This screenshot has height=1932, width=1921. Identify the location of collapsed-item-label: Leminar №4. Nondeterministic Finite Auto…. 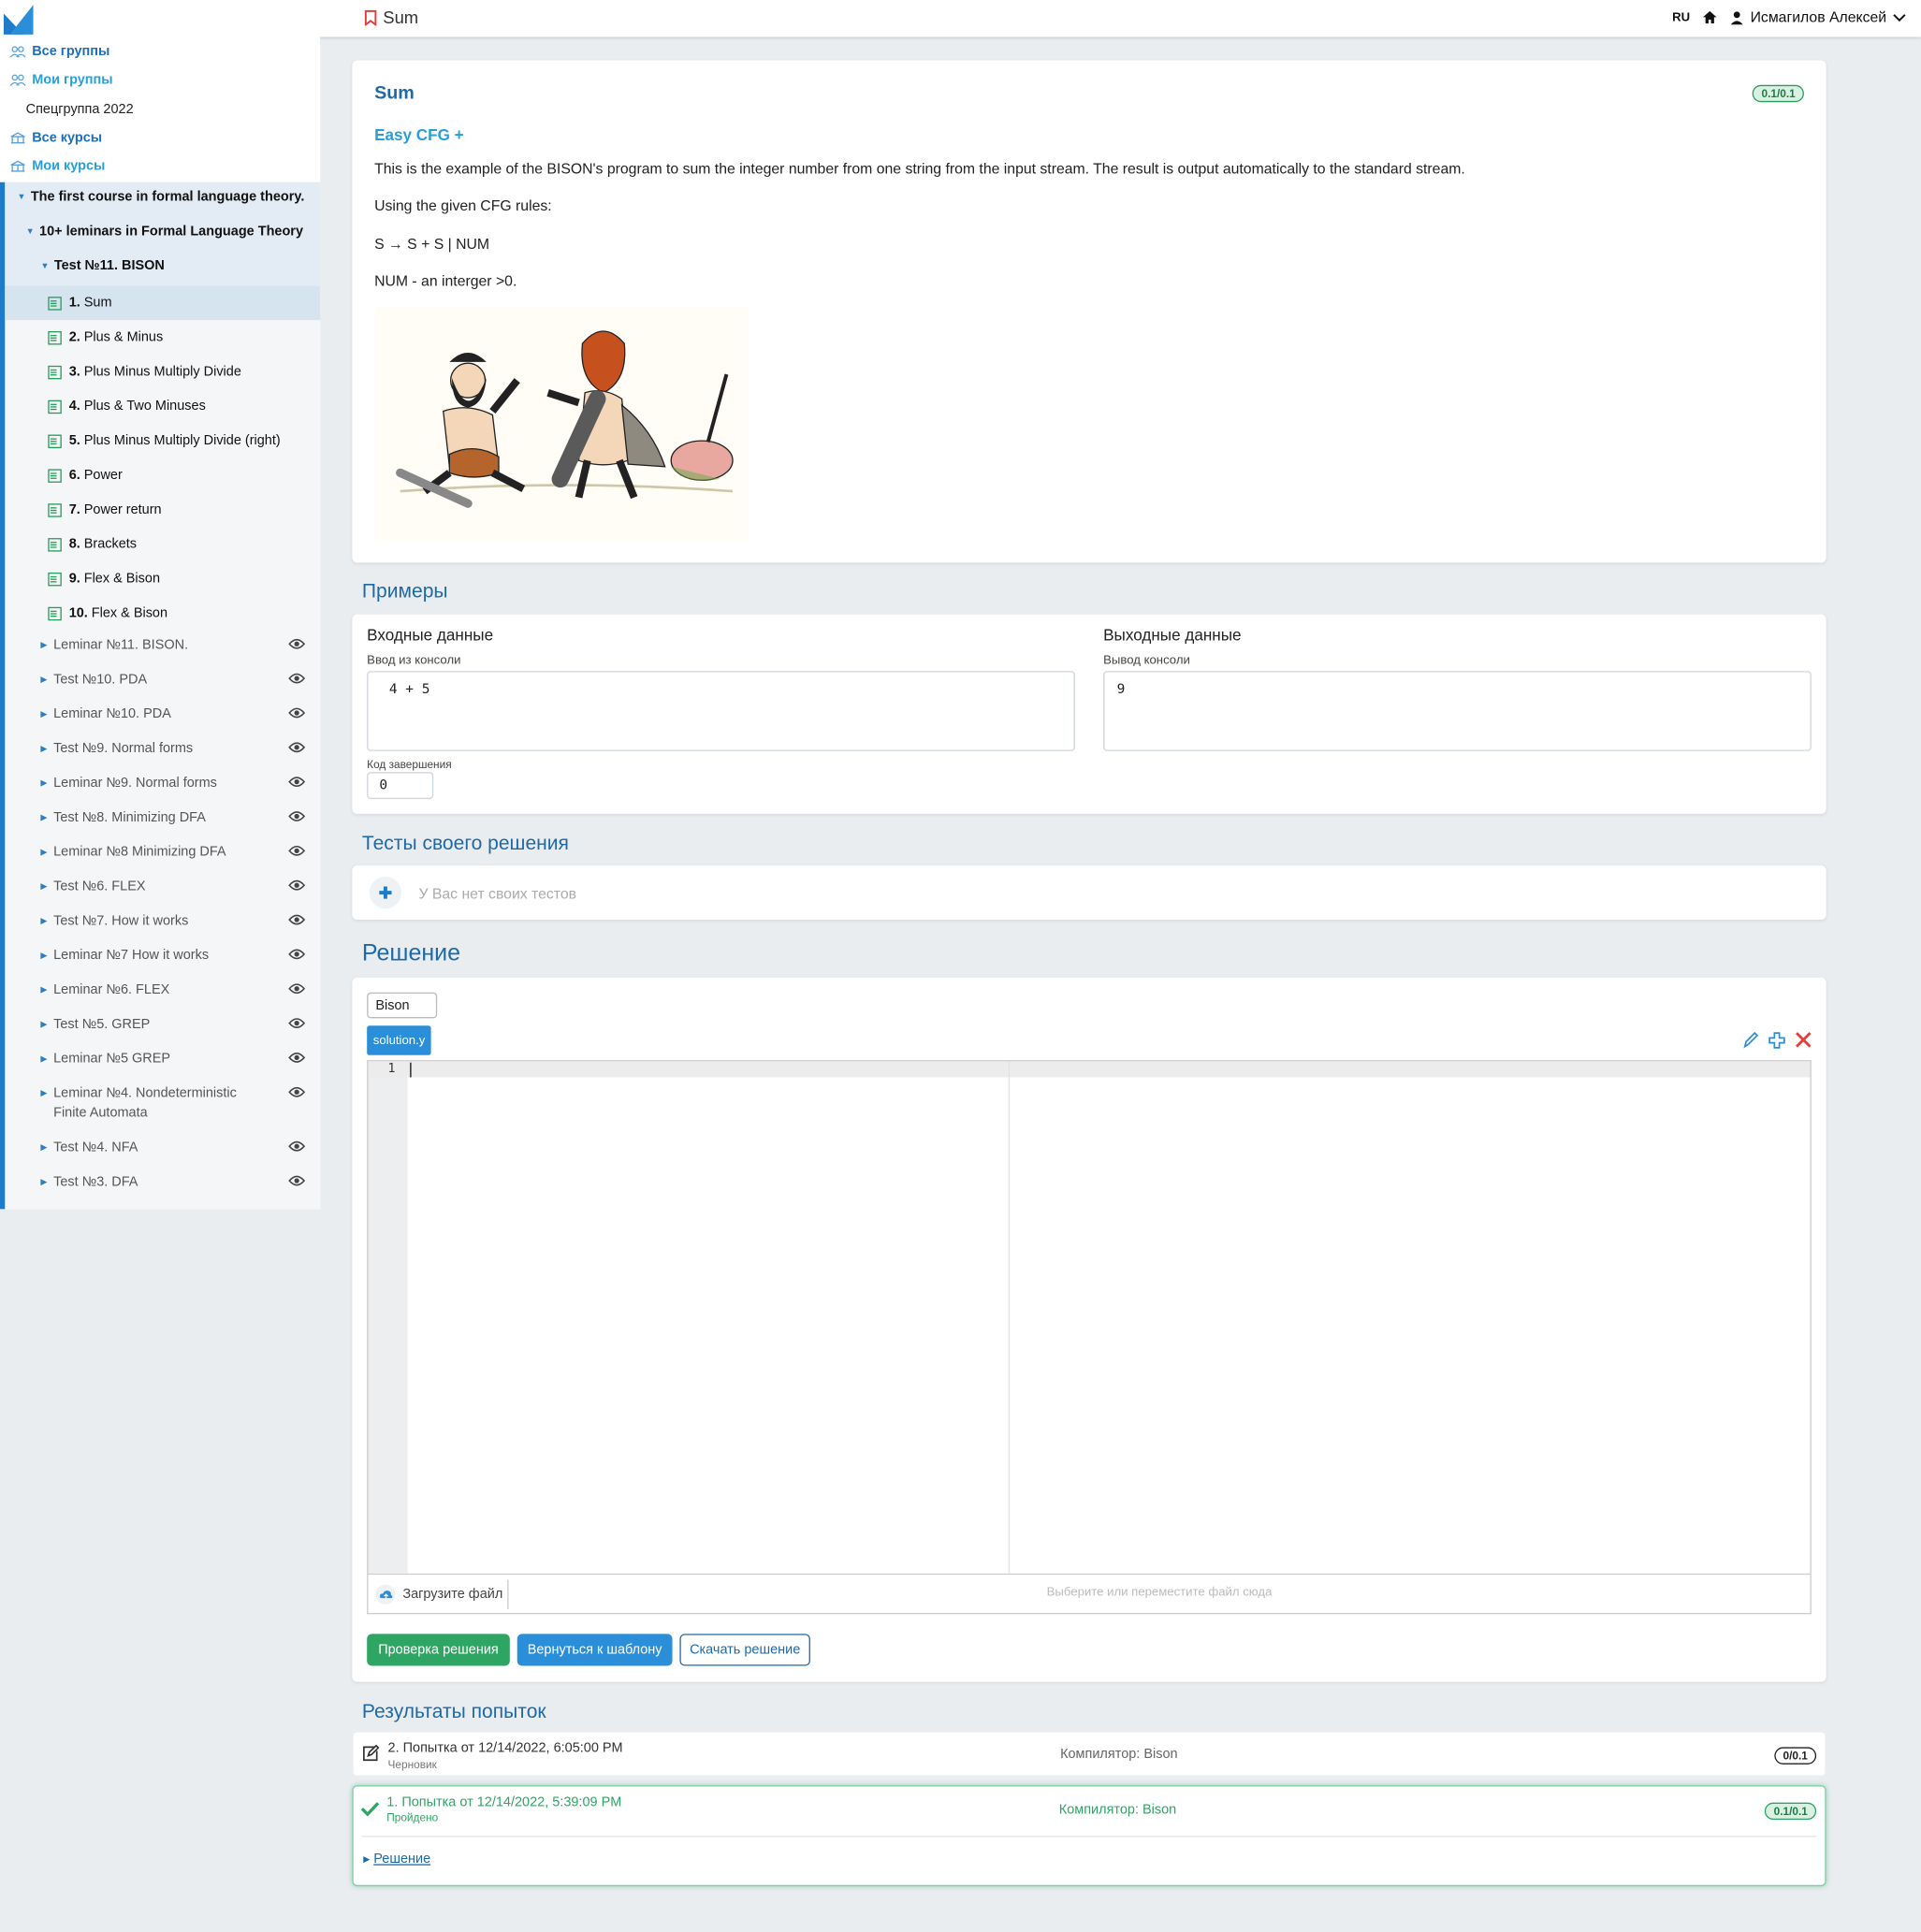
(145, 1103).